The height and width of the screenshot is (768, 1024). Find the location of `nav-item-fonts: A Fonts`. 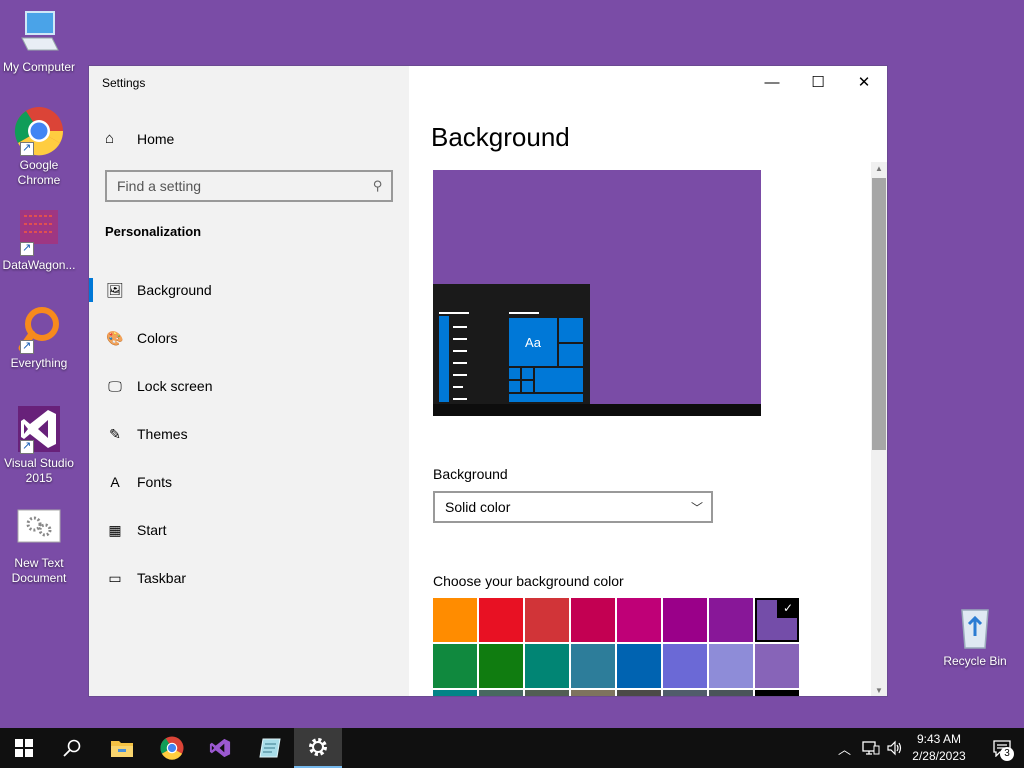

nav-item-fonts: A Fonts is located at coordinates (249, 482).